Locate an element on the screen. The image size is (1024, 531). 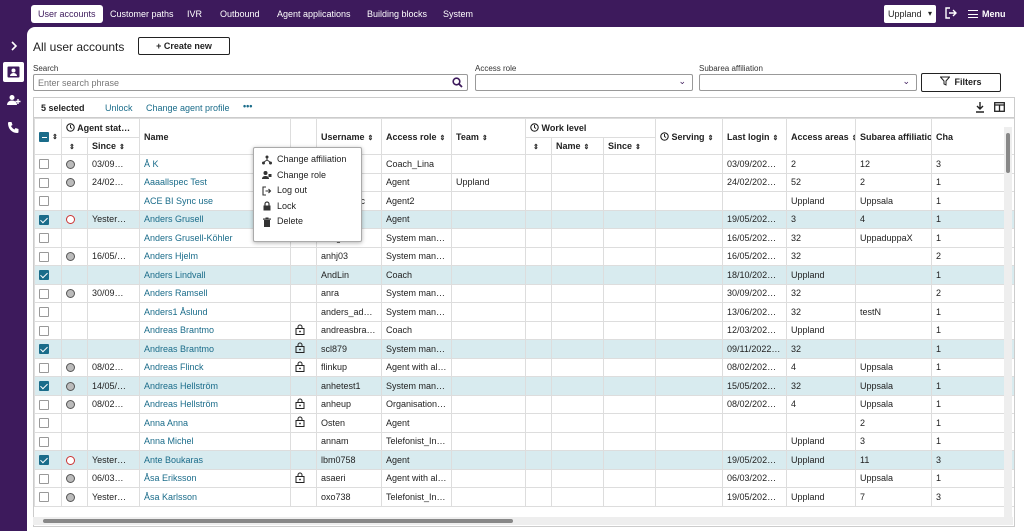
serving-column-header: Serving ⇕ is located at coordinates (689, 136).